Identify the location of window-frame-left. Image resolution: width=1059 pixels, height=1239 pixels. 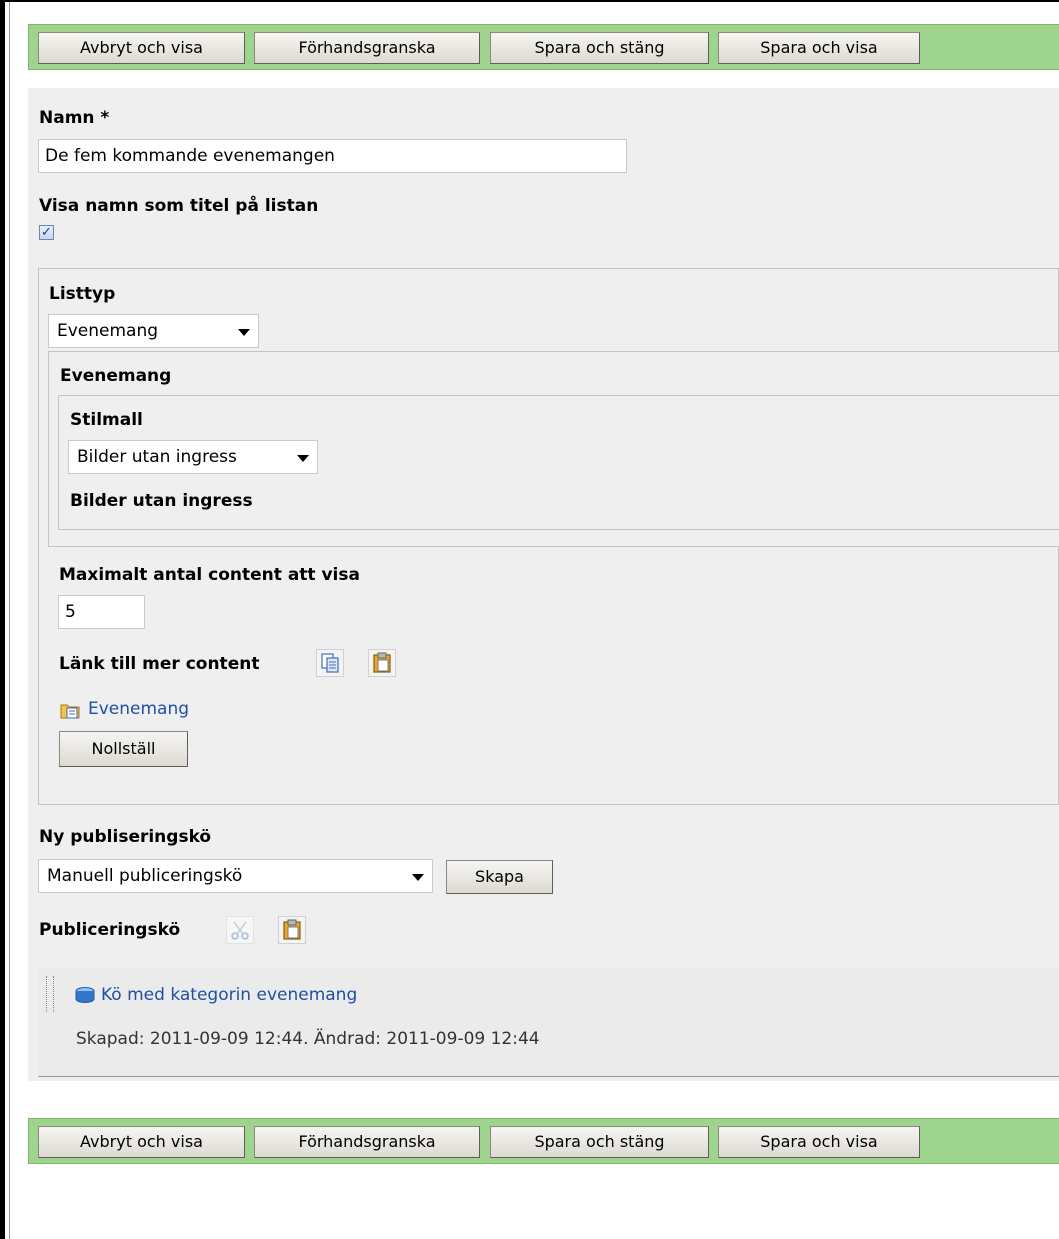
(2, 619).